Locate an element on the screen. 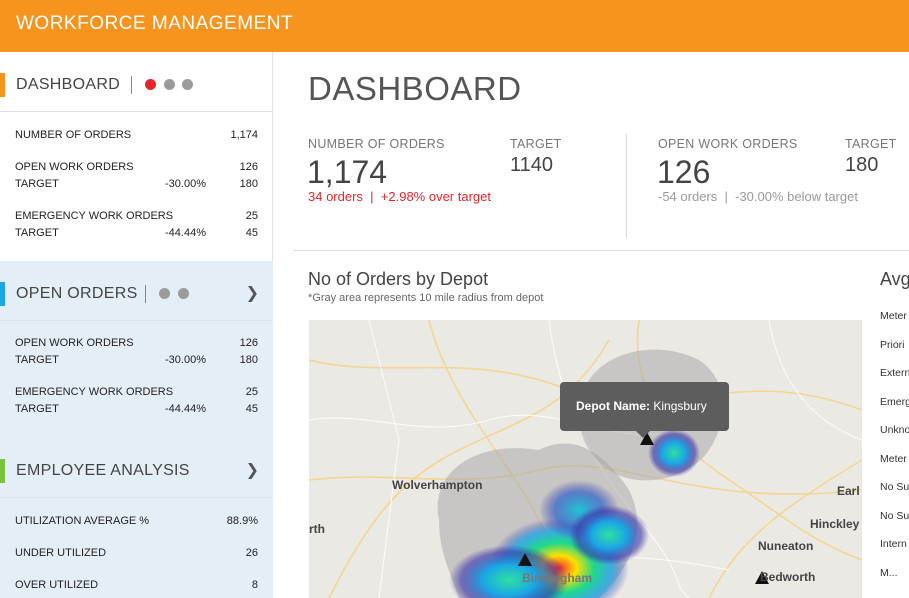 The width and height of the screenshot is (909, 598). tooltip-value: Kingsbury is located at coordinates (680, 406).